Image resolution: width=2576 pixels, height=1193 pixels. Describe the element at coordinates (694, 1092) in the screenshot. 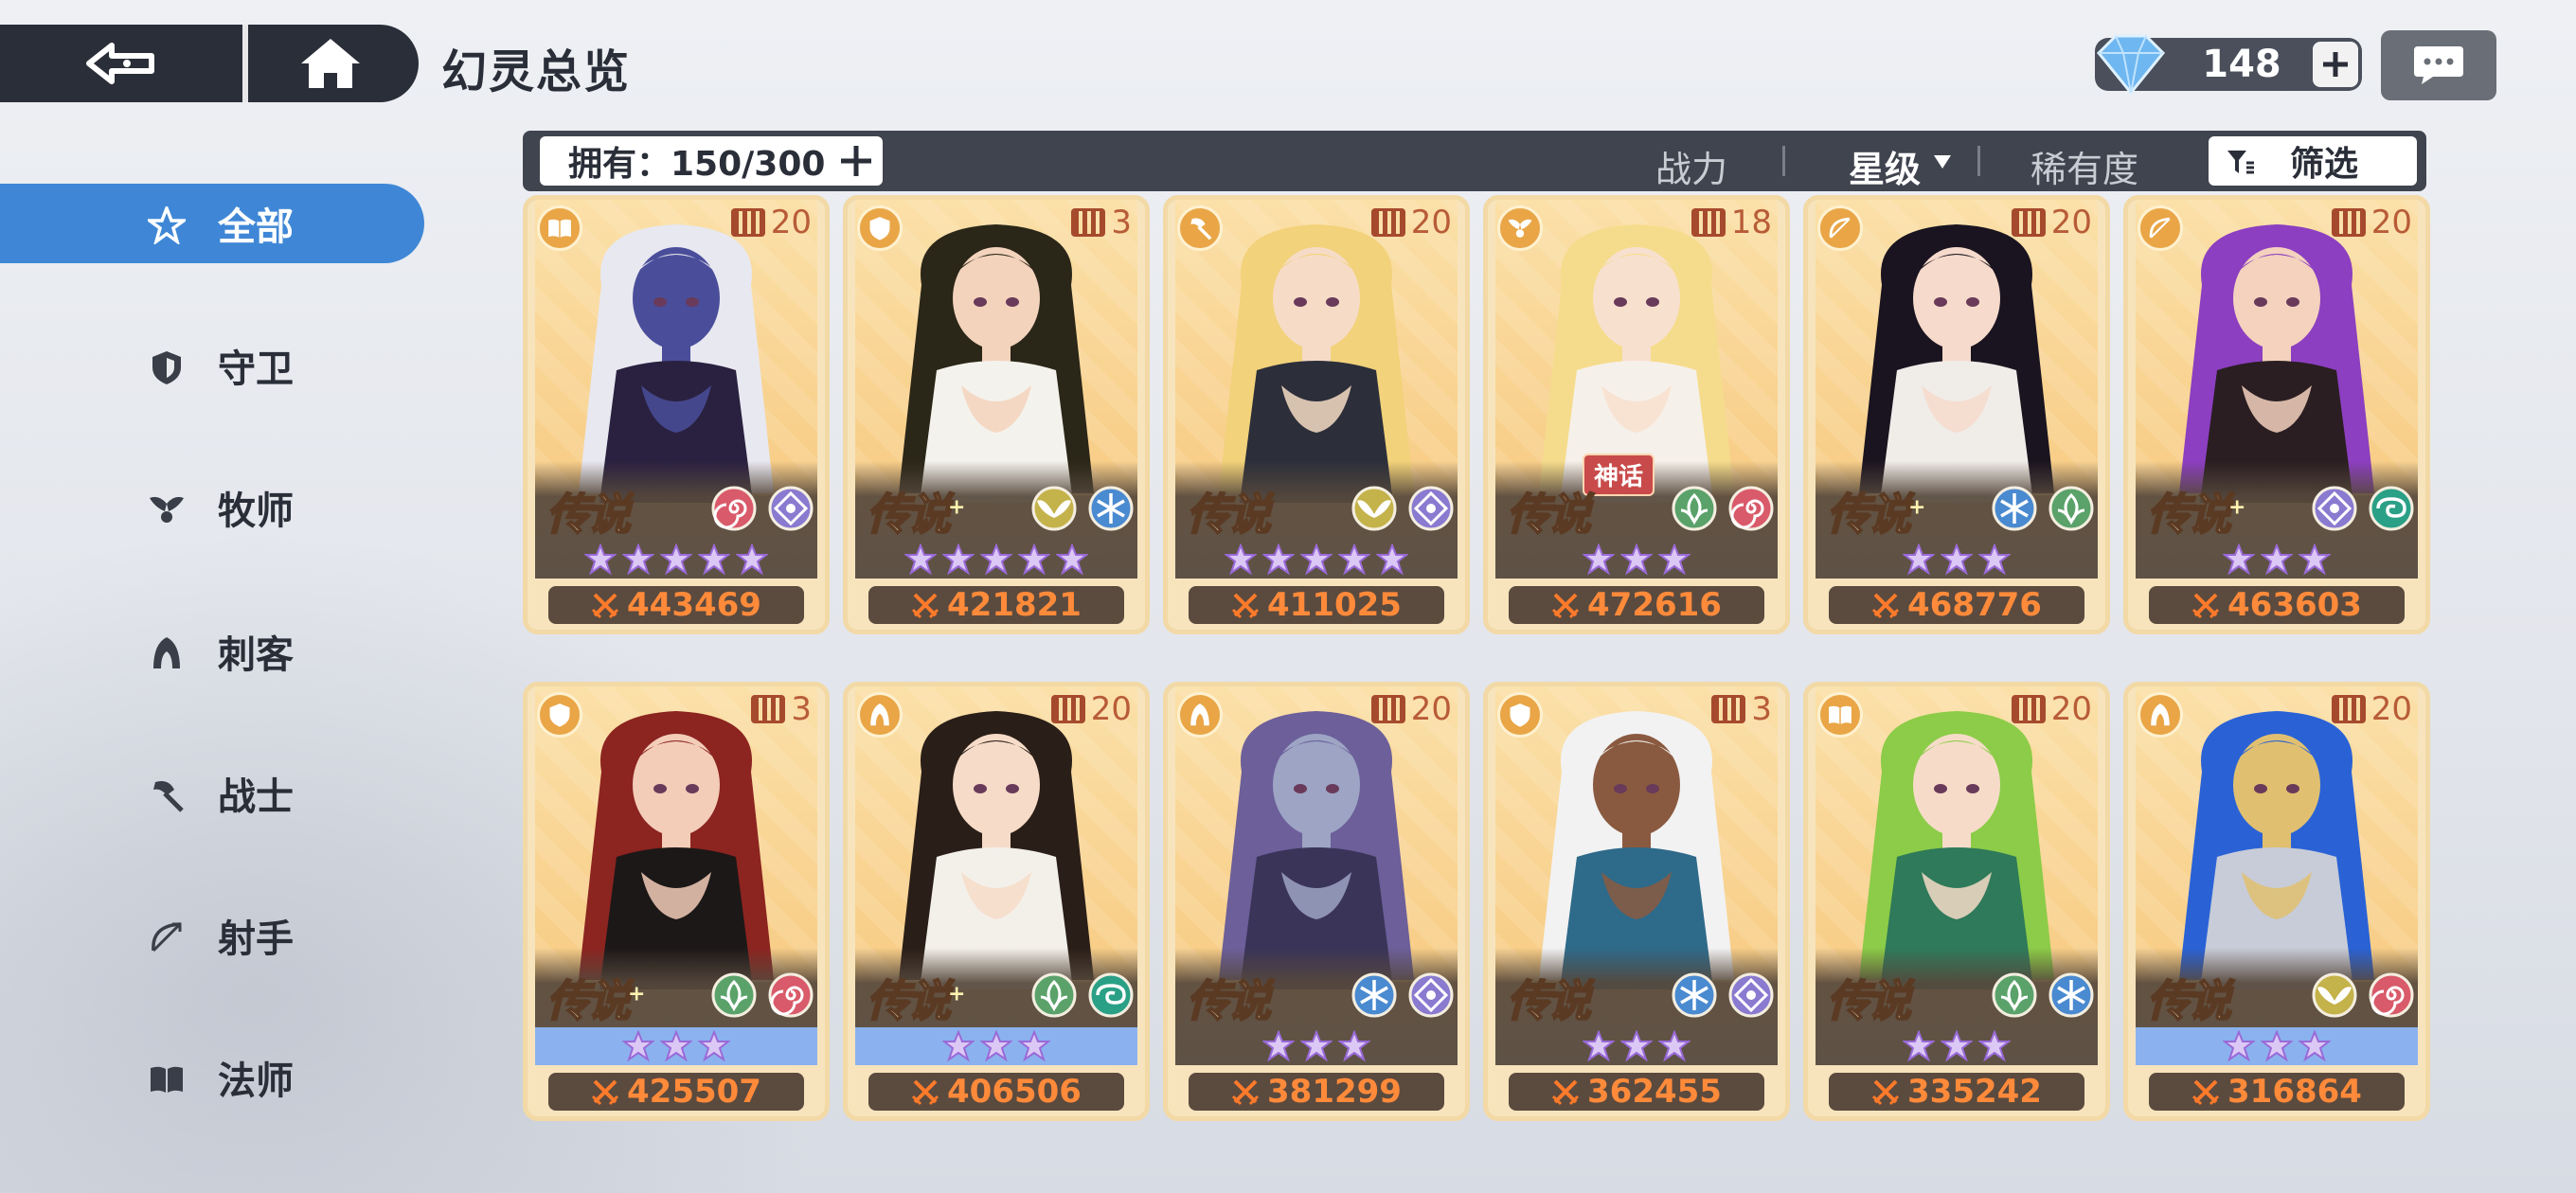

I see `power-value: 425507` at that location.